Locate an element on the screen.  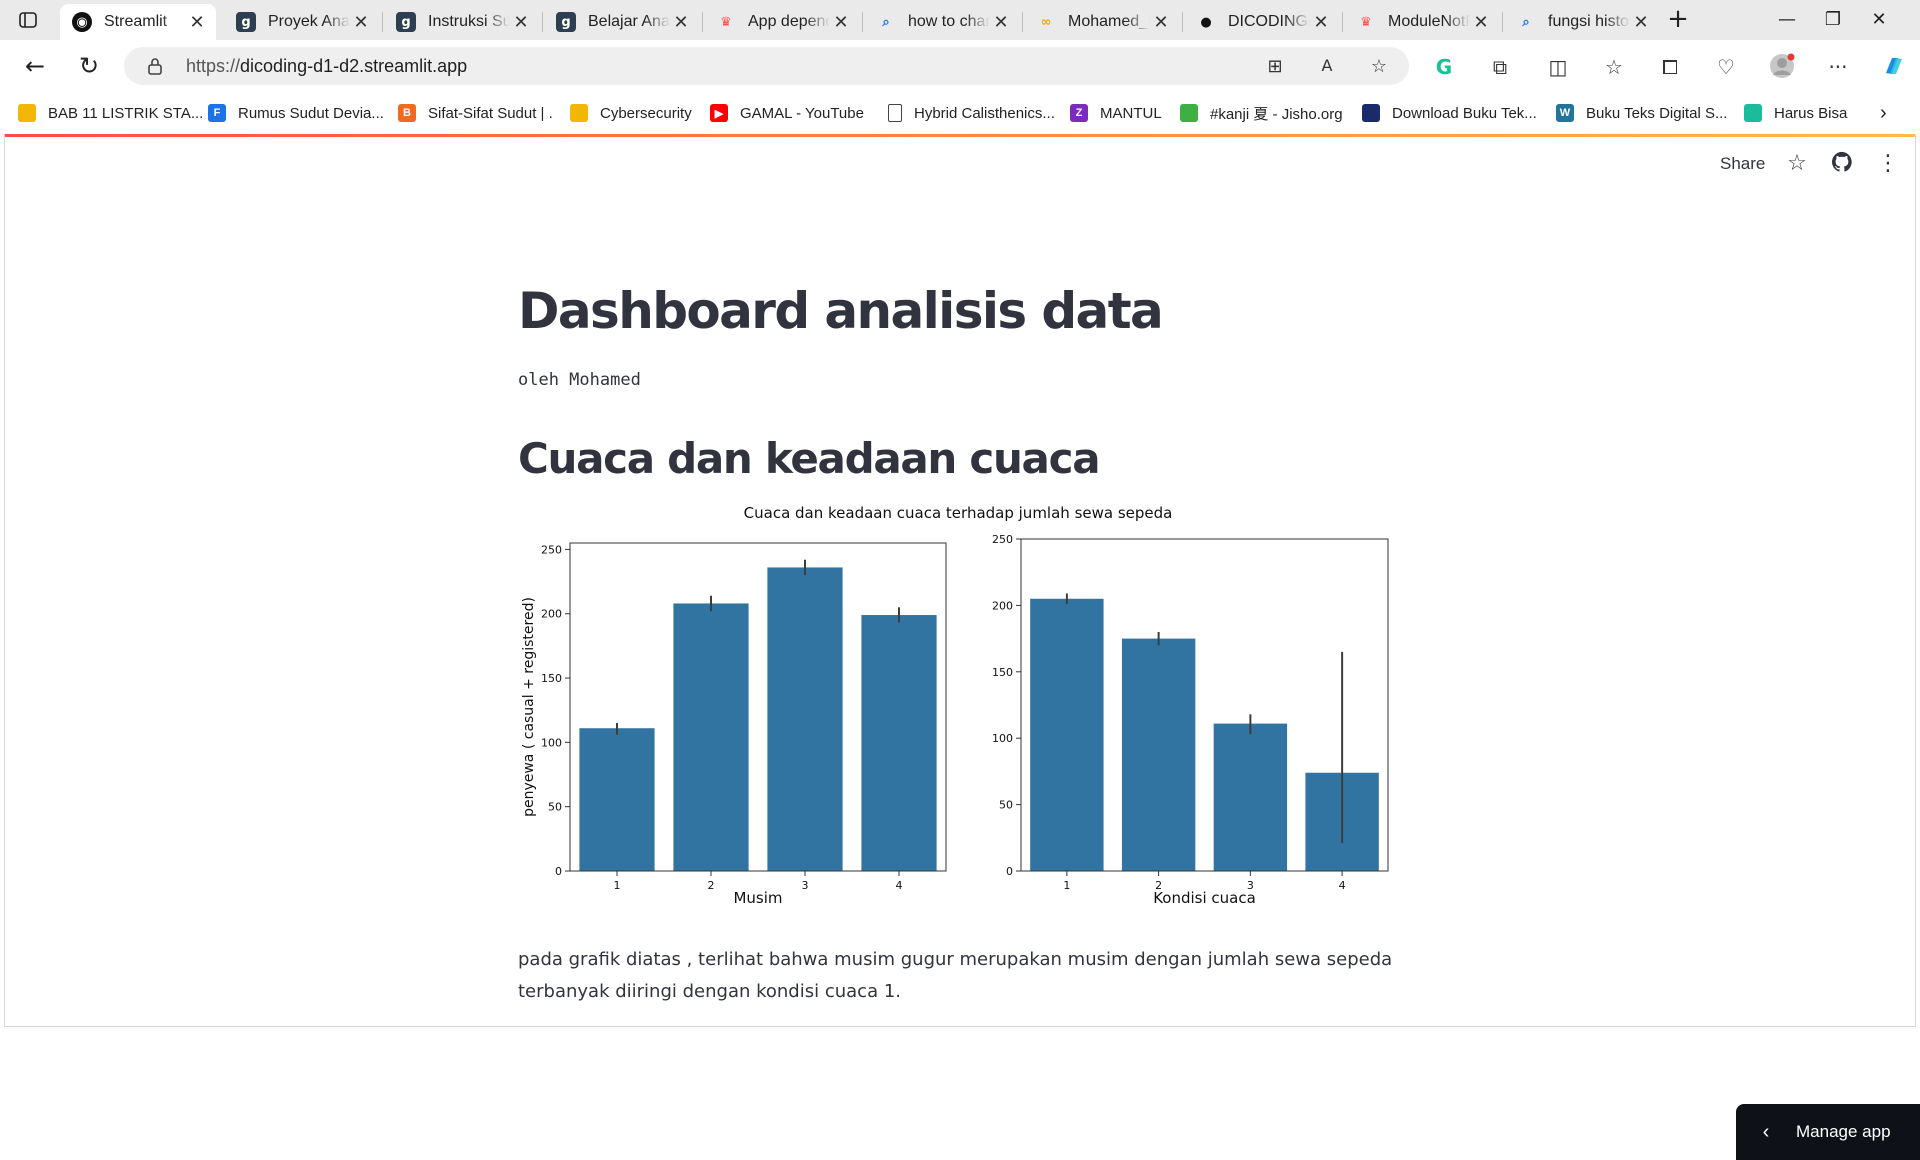
x-axis-label: Kondisi cuaca is located at coordinates (1204, 898).